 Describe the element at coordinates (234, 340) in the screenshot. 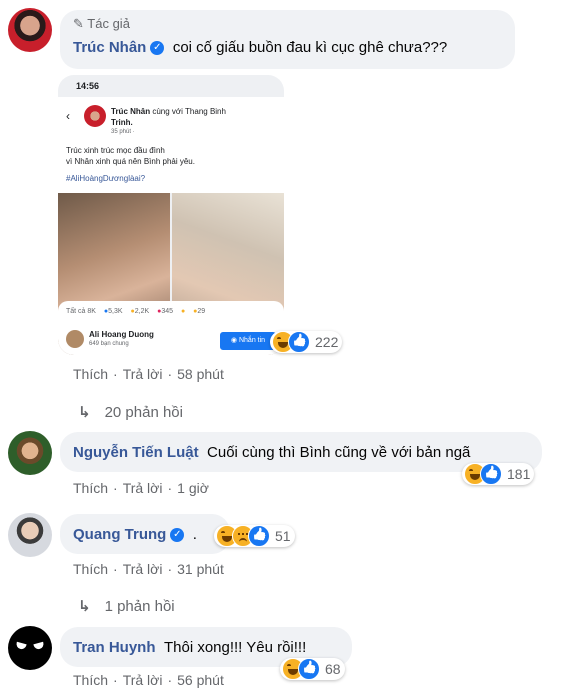

I see `messenger-icon: ◉` at that location.